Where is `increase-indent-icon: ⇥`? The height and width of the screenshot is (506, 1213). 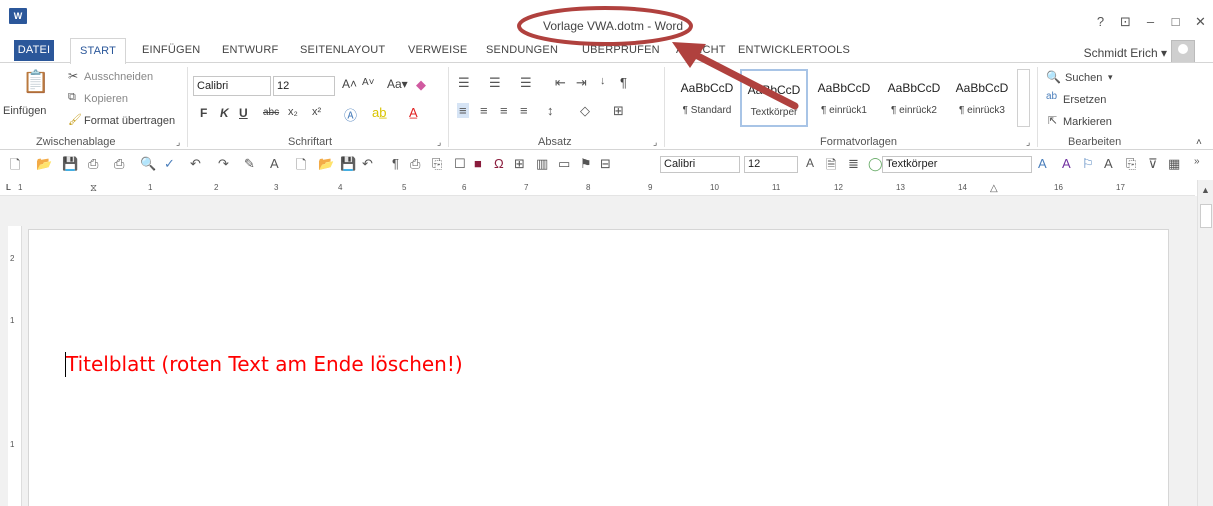 increase-indent-icon: ⇥ is located at coordinates (581, 83).